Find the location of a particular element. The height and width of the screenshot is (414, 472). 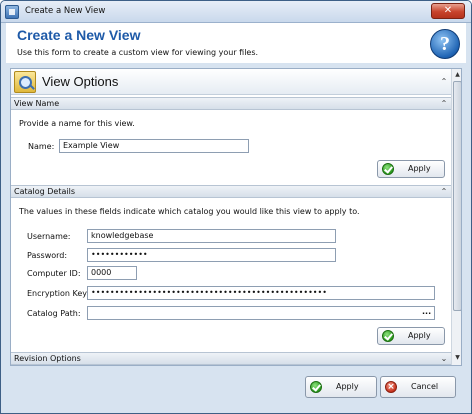

apply-button: Apply is located at coordinates (341, 387).